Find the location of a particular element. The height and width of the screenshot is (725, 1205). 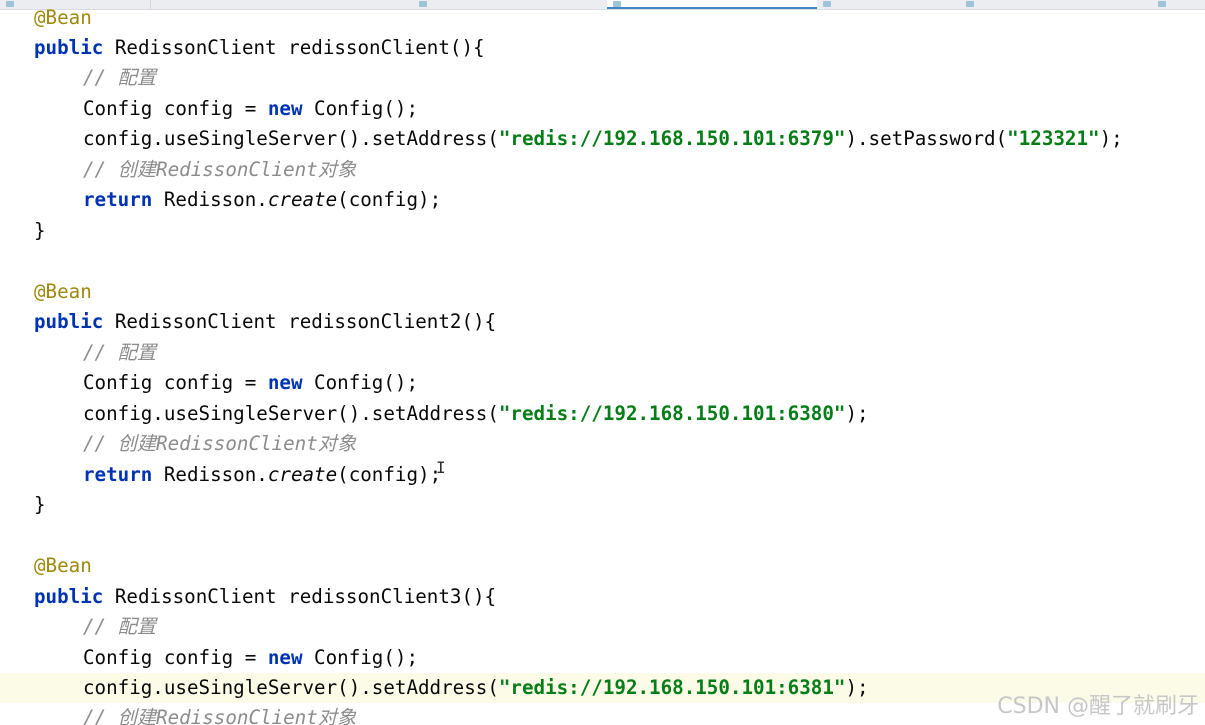

code-line: public RedissonClient redissonClient(){ is located at coordinates (602, 48).